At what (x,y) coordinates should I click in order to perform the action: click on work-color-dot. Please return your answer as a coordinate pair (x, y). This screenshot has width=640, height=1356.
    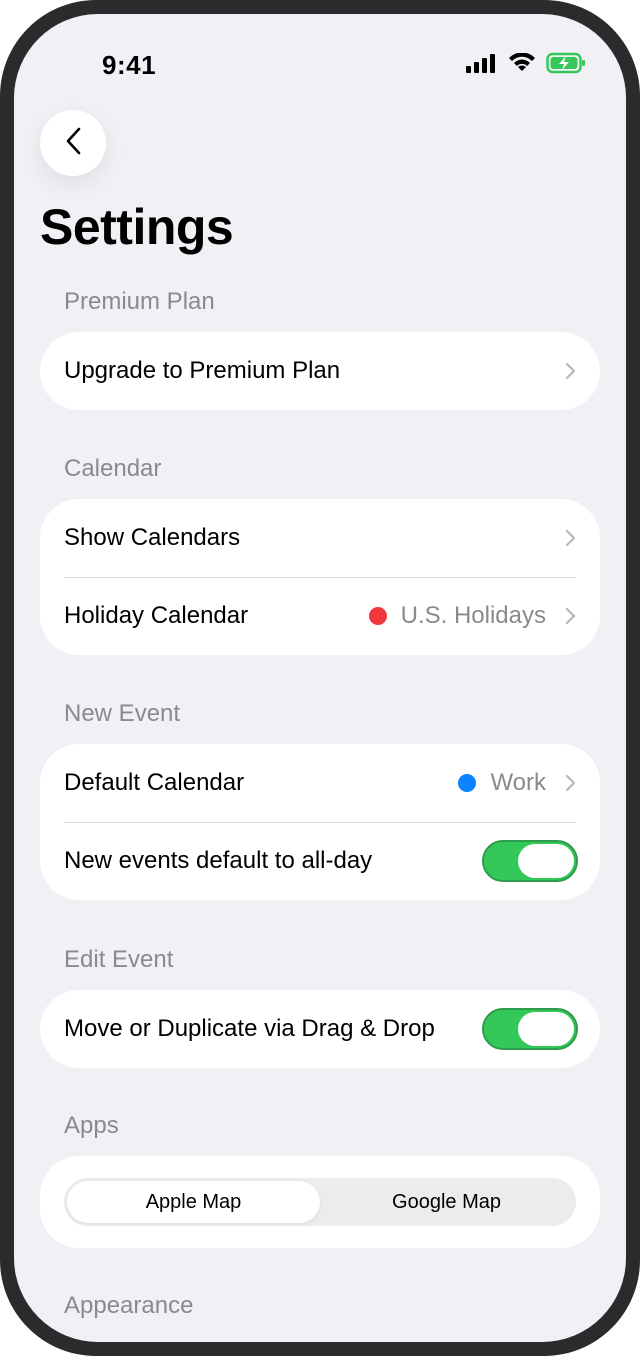
    Looking at the image, I should click on (467, 783).